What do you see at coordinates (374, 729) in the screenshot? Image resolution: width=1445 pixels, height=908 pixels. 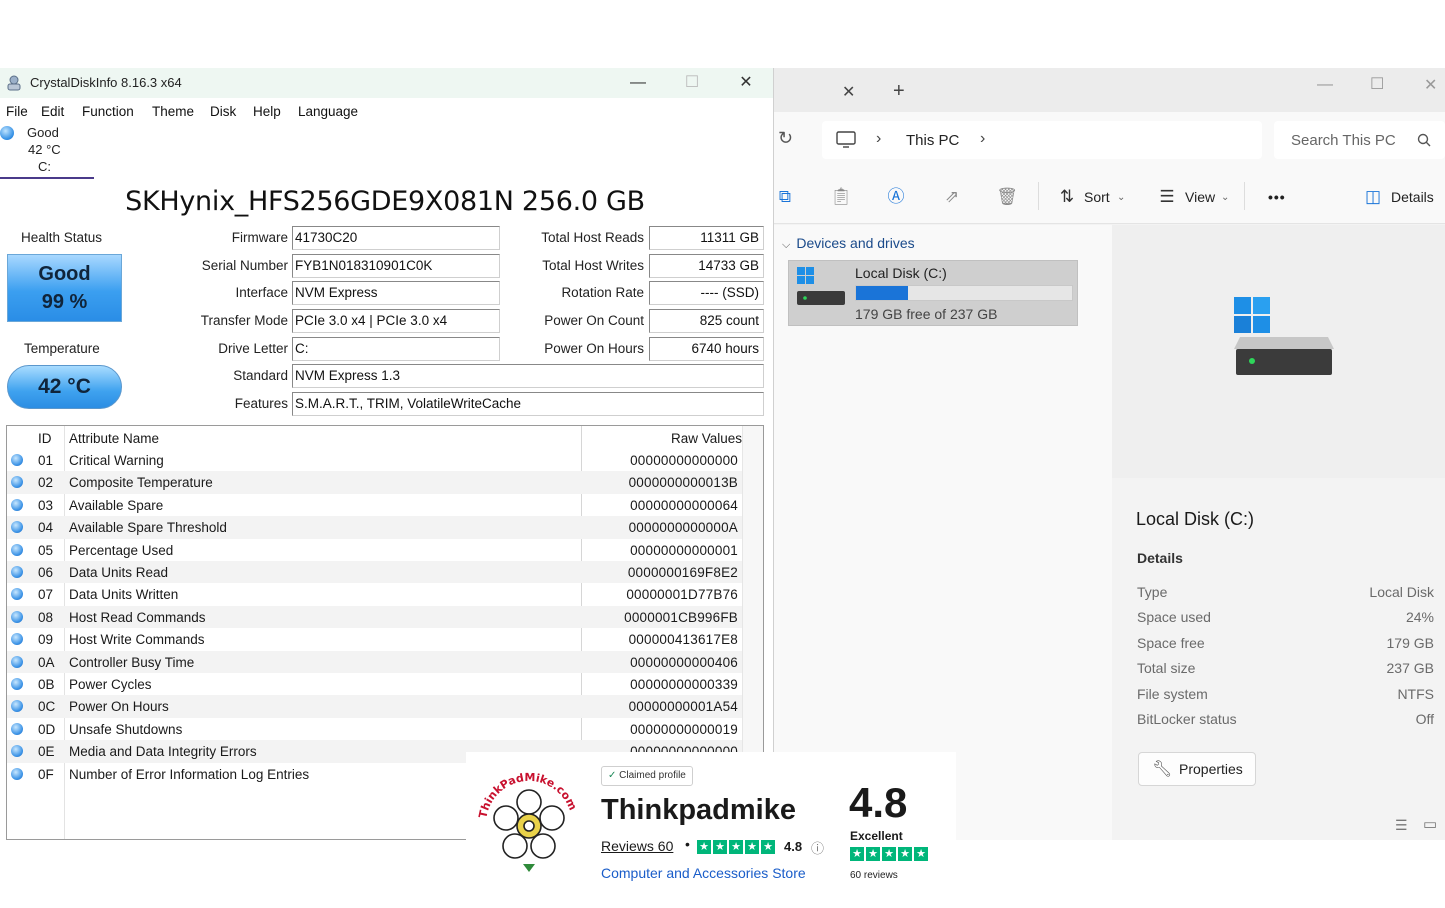 I see `table-row: 0D Unsafe Shutdowns 00000000000019` at bounding box center [374, 729].